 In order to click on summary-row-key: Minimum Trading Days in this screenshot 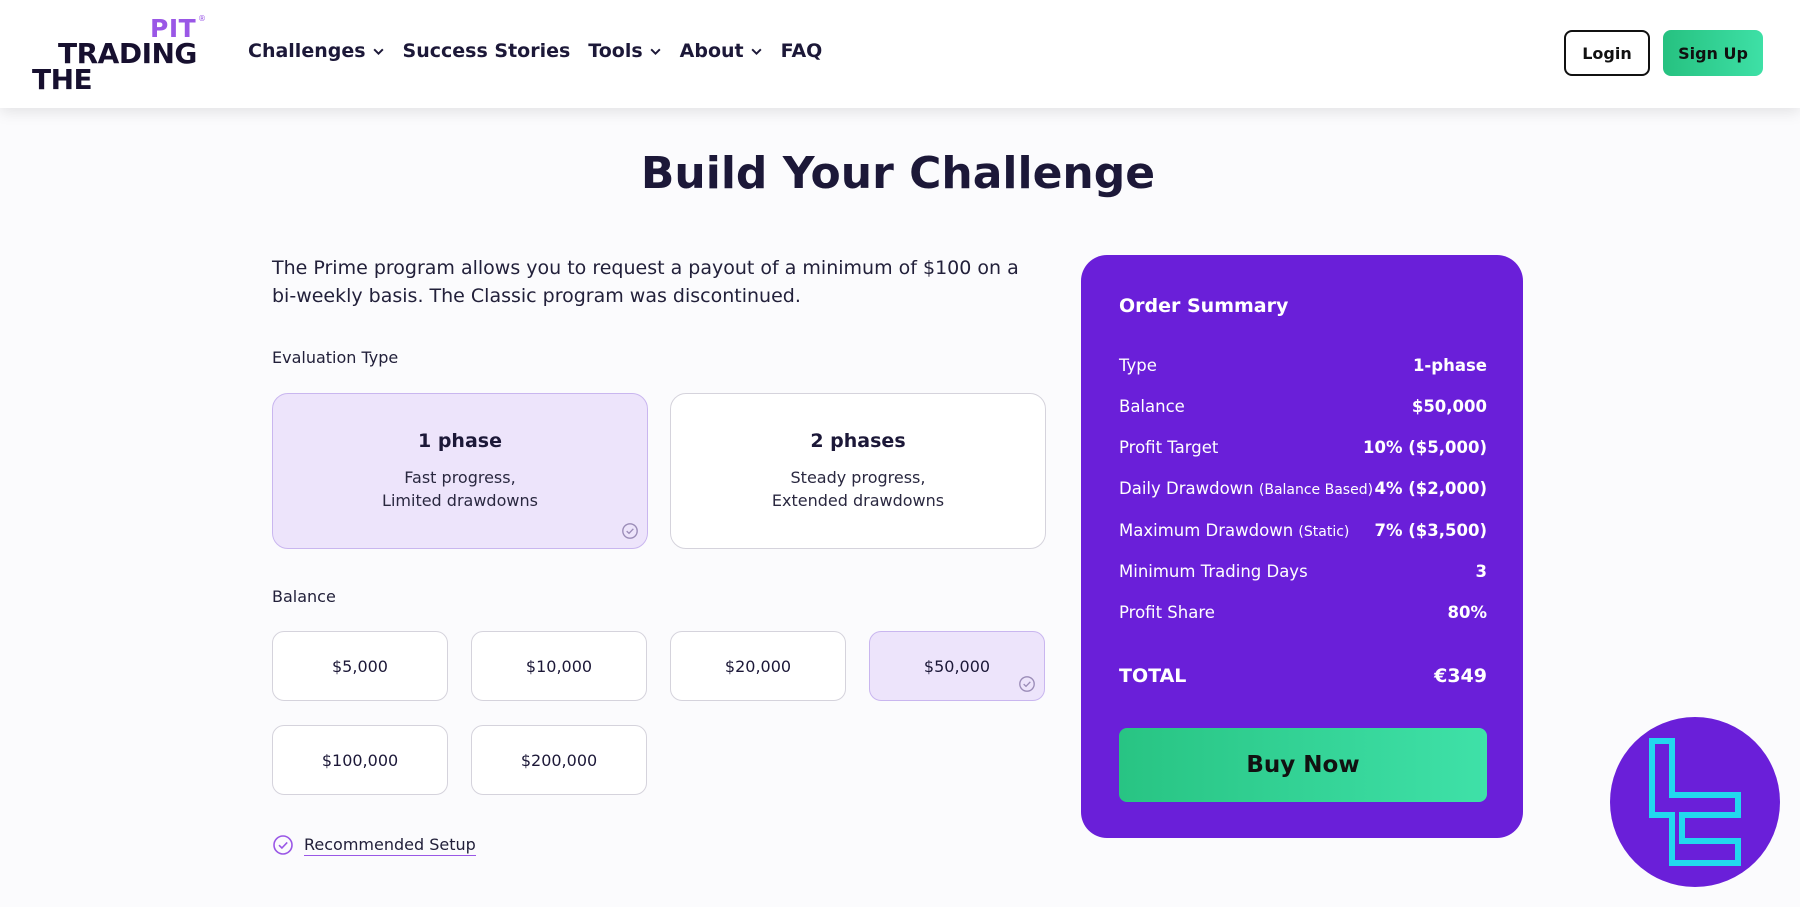, I will do `click(1213, 571)`.